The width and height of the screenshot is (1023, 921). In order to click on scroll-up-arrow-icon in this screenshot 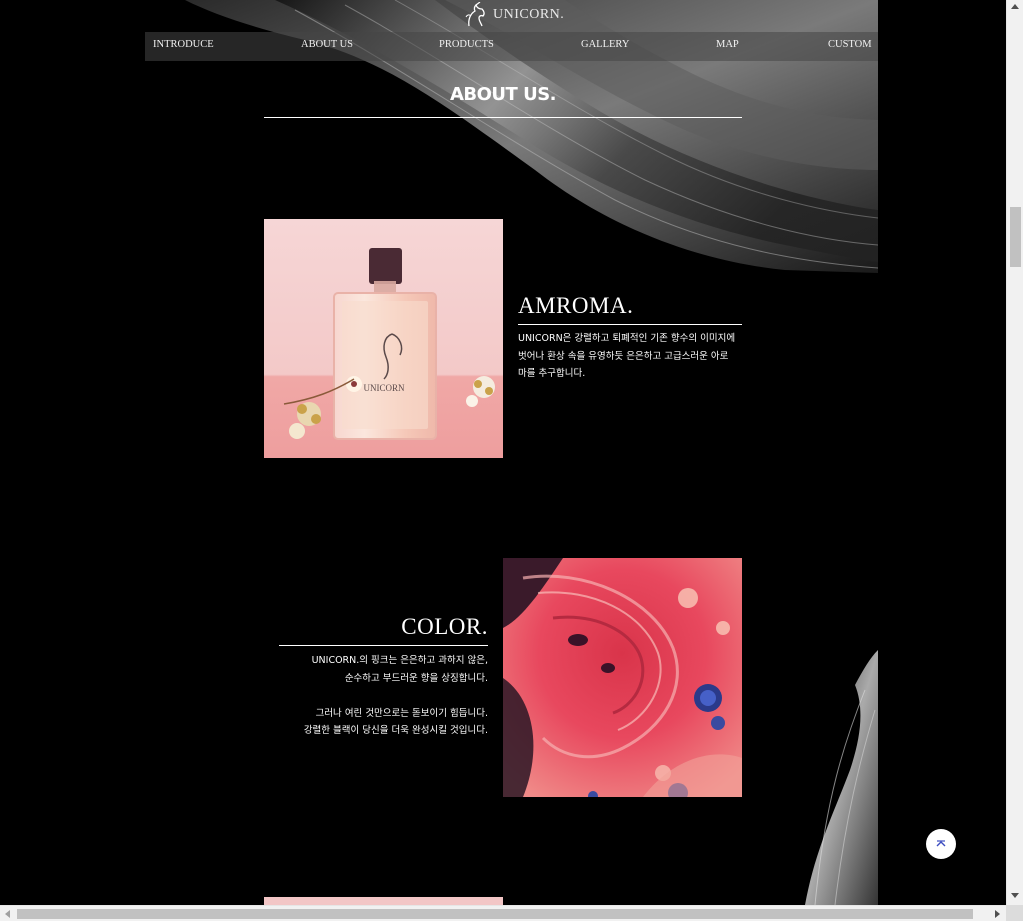, I will do `click(1015, 6)`.